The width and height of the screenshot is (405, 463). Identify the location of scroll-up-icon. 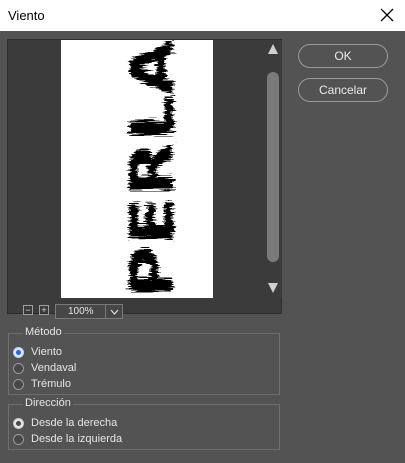
(273, 49).